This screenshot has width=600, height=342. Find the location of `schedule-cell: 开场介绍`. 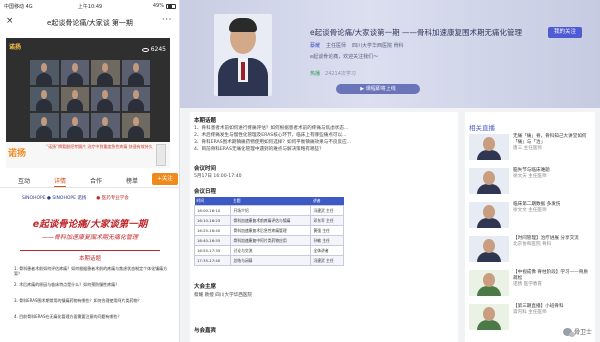

schedule-cell: 开场介绍 is located at coordinates (271, 210).